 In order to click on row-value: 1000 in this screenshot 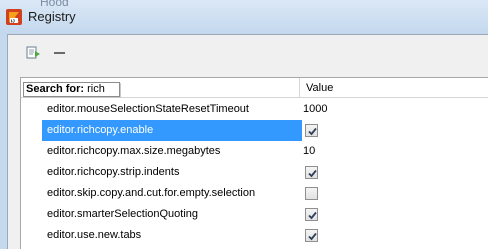, I will do `click(315, 109)`.